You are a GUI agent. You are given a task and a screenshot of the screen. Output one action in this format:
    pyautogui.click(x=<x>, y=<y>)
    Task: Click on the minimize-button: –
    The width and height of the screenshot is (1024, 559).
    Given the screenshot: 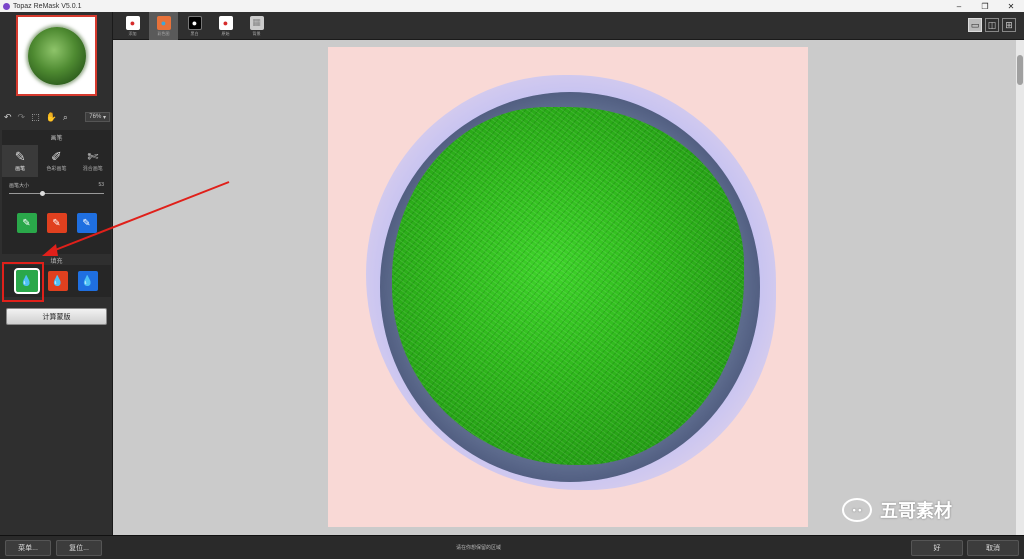 What is the action you would take?
    pyautogui.click(x=959, y=6)
    